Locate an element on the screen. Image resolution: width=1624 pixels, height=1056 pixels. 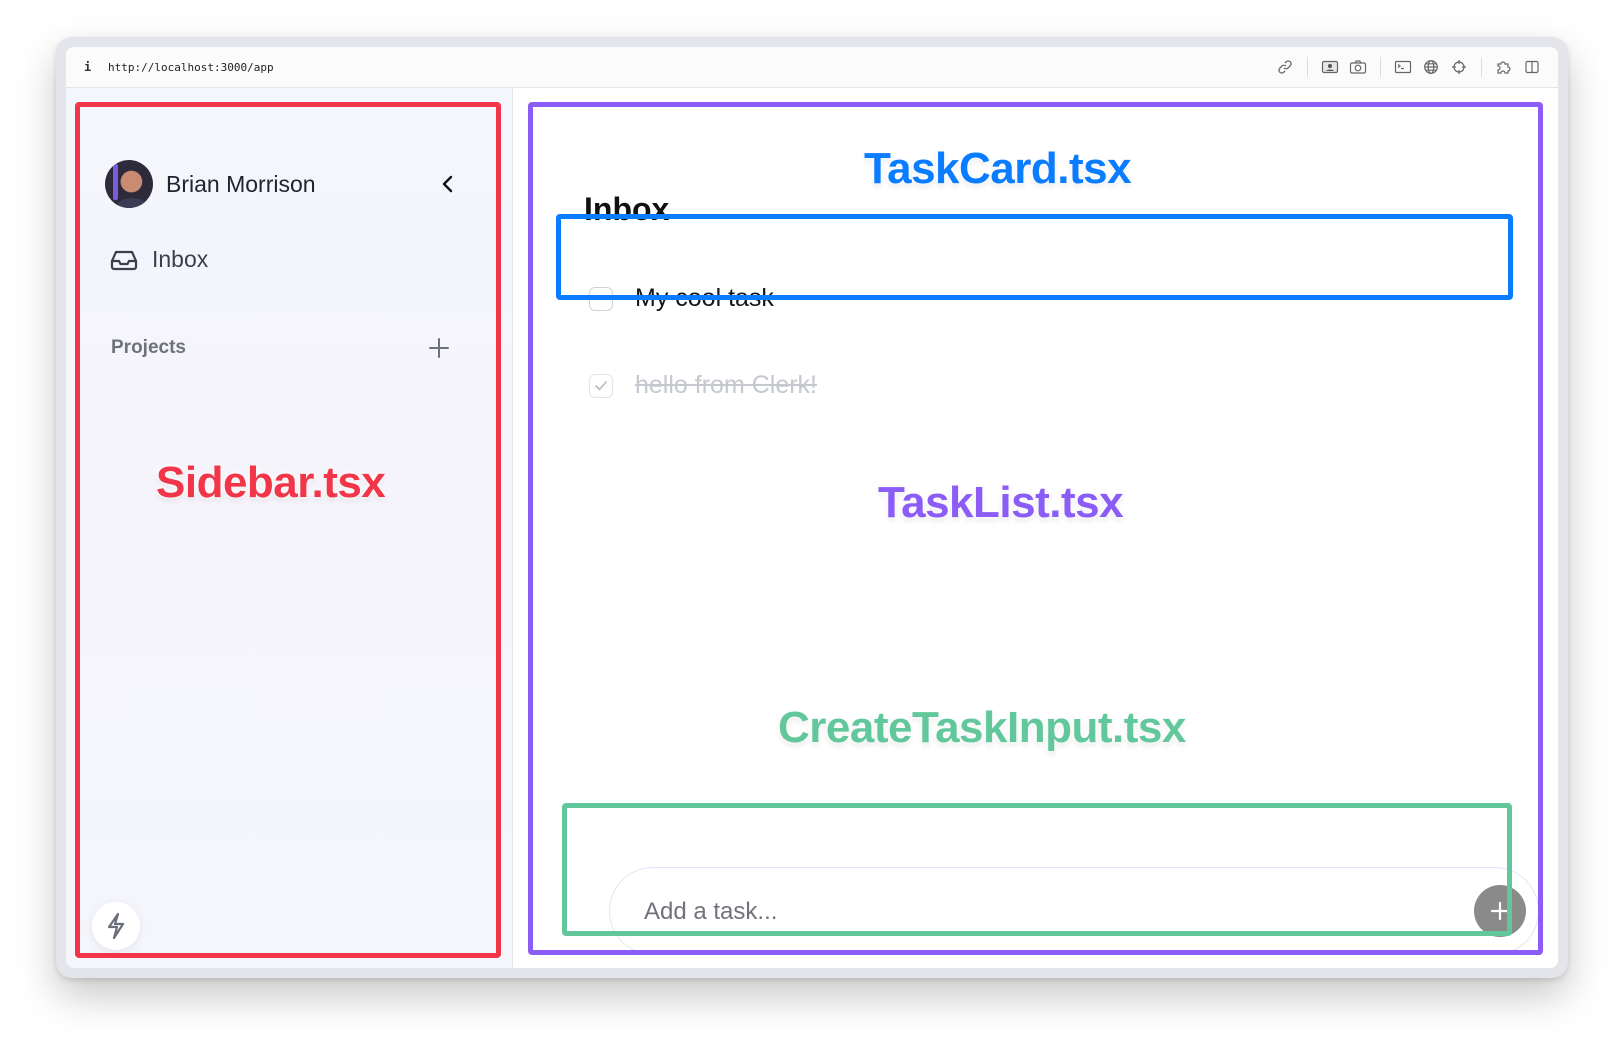
sidebar-item-label: Inbox is located at coordinates (180, 259).